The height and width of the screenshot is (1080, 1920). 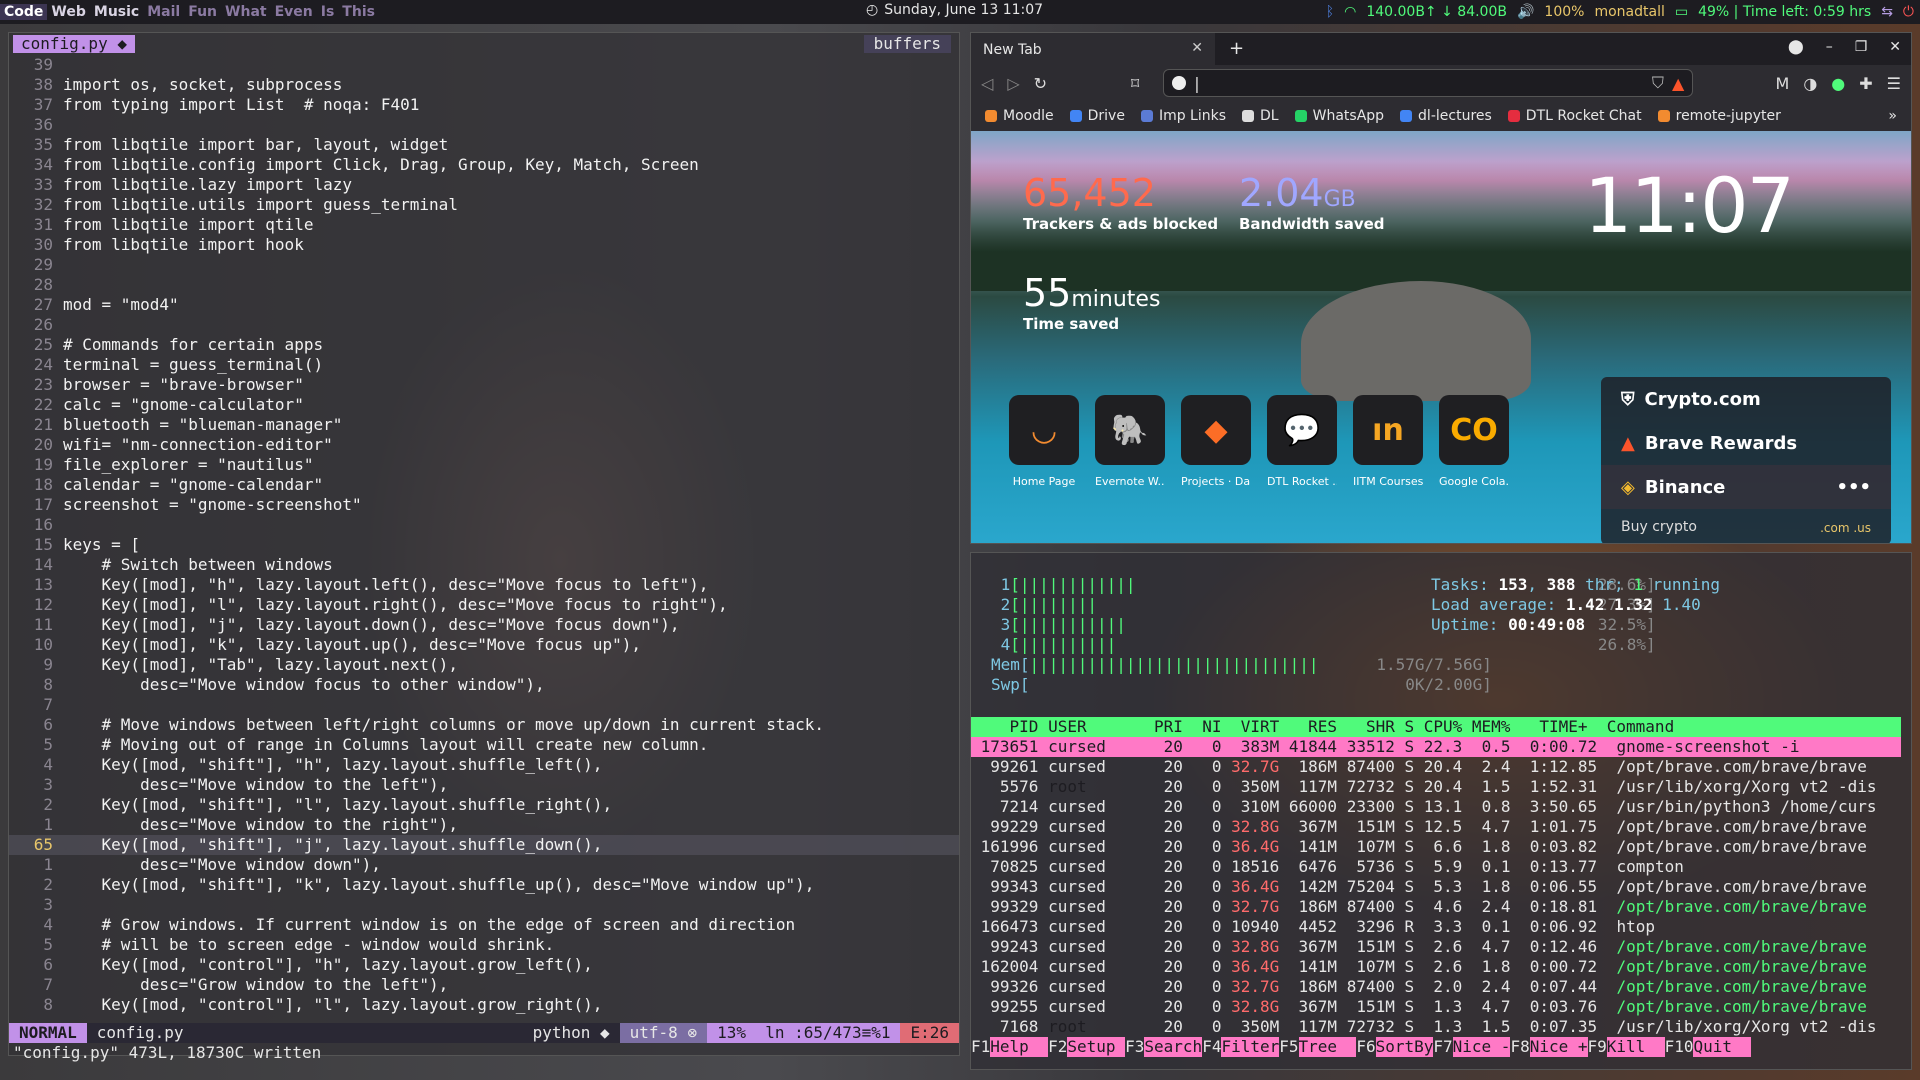 What do you see at coordinates (1339, 116) in the screenshot?
I see `bookmark-whatsapp: WhatsApp` at bounding box center [1339, 116].